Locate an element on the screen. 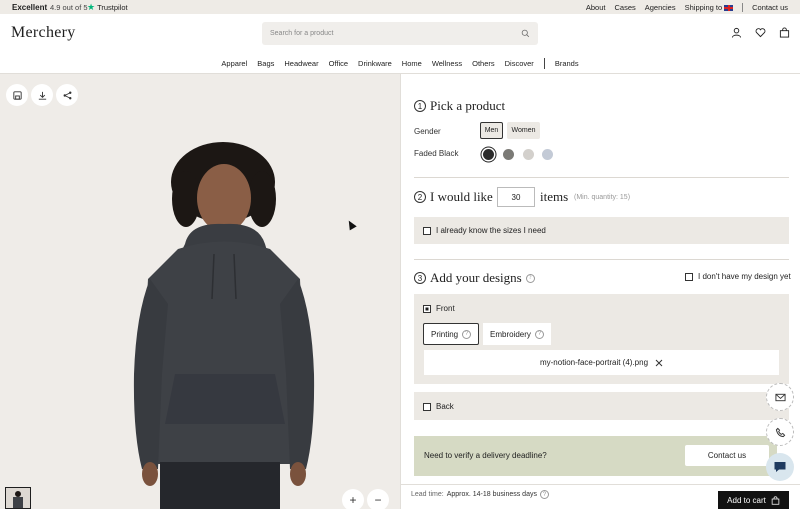 The height and width of the screenshot is (509, 800). color-swatch-light-blue is located at coordinates (547, 154).